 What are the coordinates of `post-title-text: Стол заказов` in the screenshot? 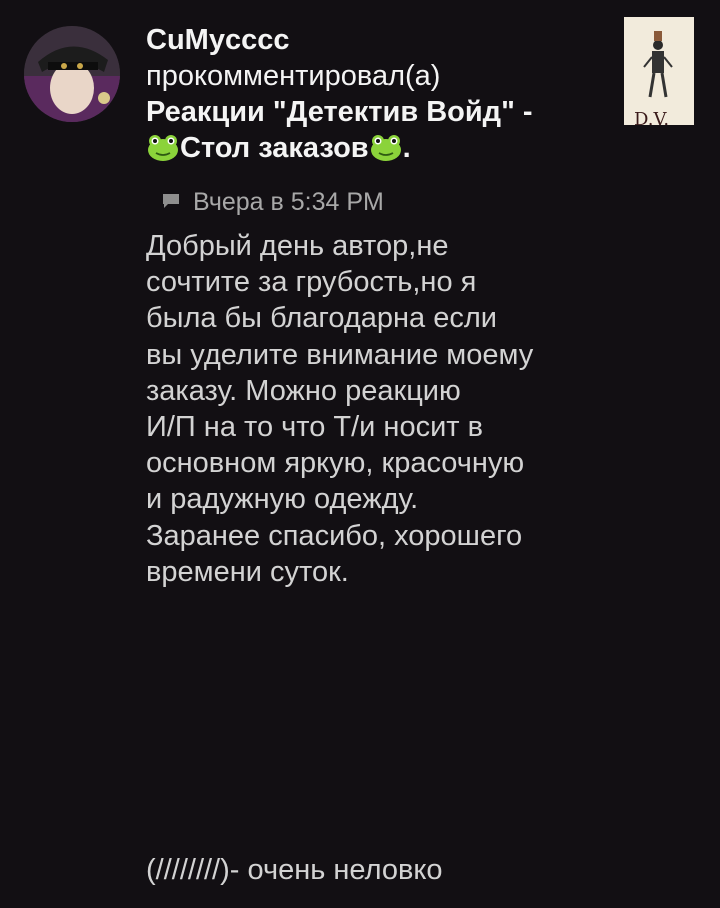 It's located at (274, 148).